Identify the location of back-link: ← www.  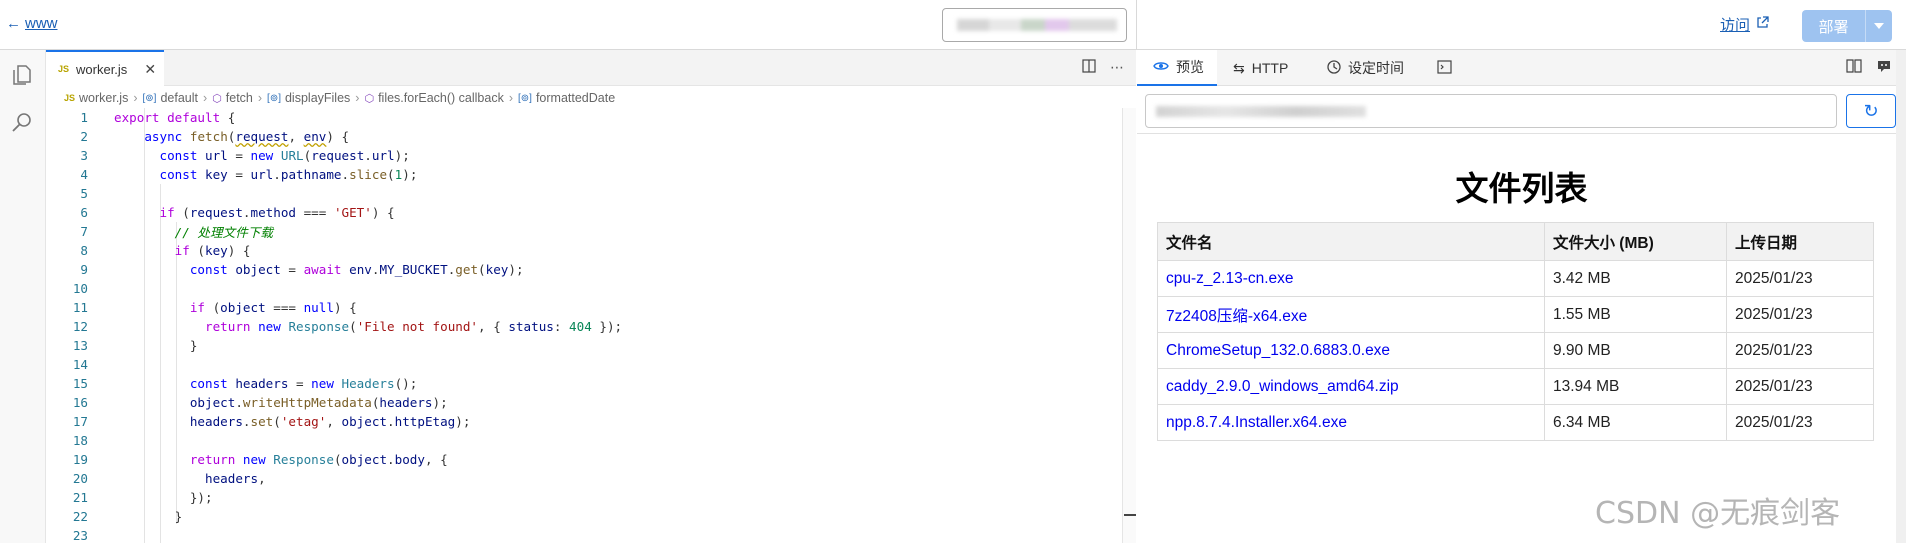
(32, 23).